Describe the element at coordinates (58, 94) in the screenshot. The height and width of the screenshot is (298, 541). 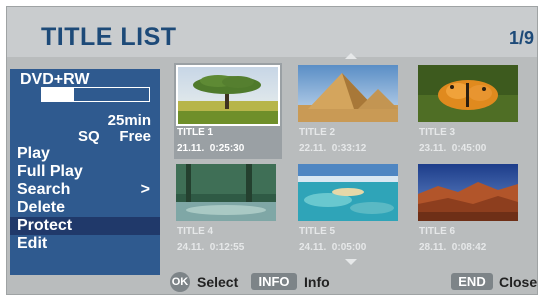
I see `capacity-fill` at that location.